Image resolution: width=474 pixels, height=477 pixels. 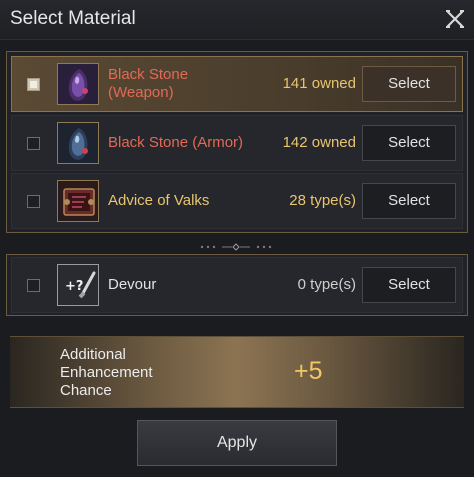 What do you see at coordinates (236, 244) in the screenshot?
I see `section-divider` at bounding box center [236, 244].